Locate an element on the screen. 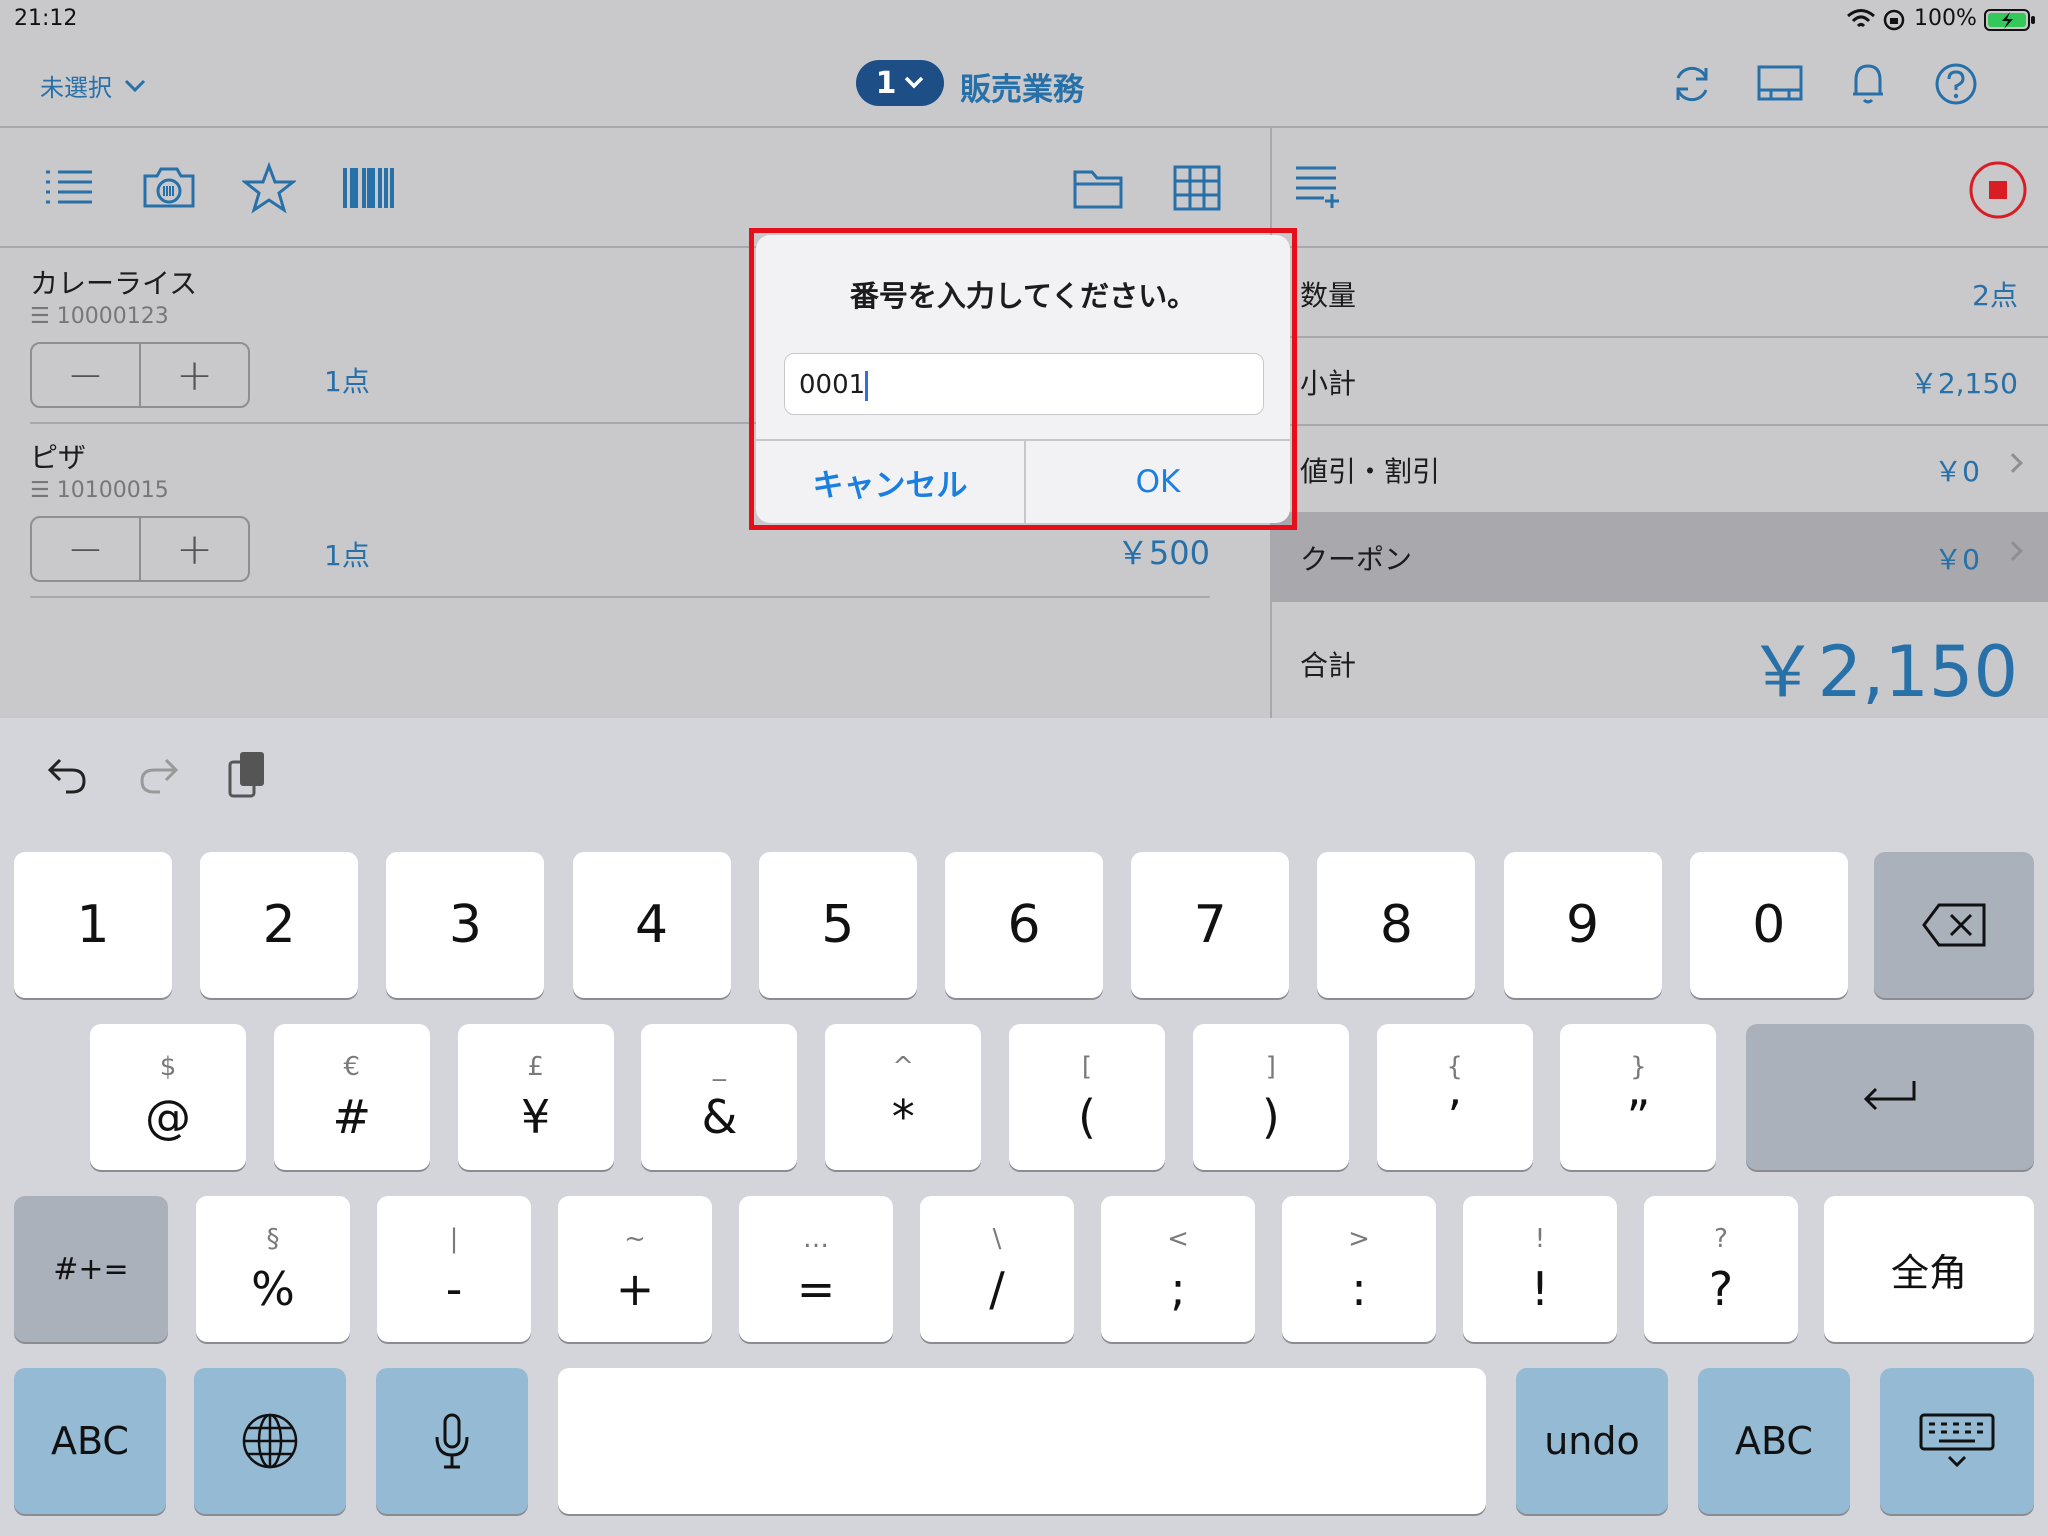 Image resolution: width=2048 pixels, height=1536 pixels. key-label: 0 is located at coordinates (1769, 925).